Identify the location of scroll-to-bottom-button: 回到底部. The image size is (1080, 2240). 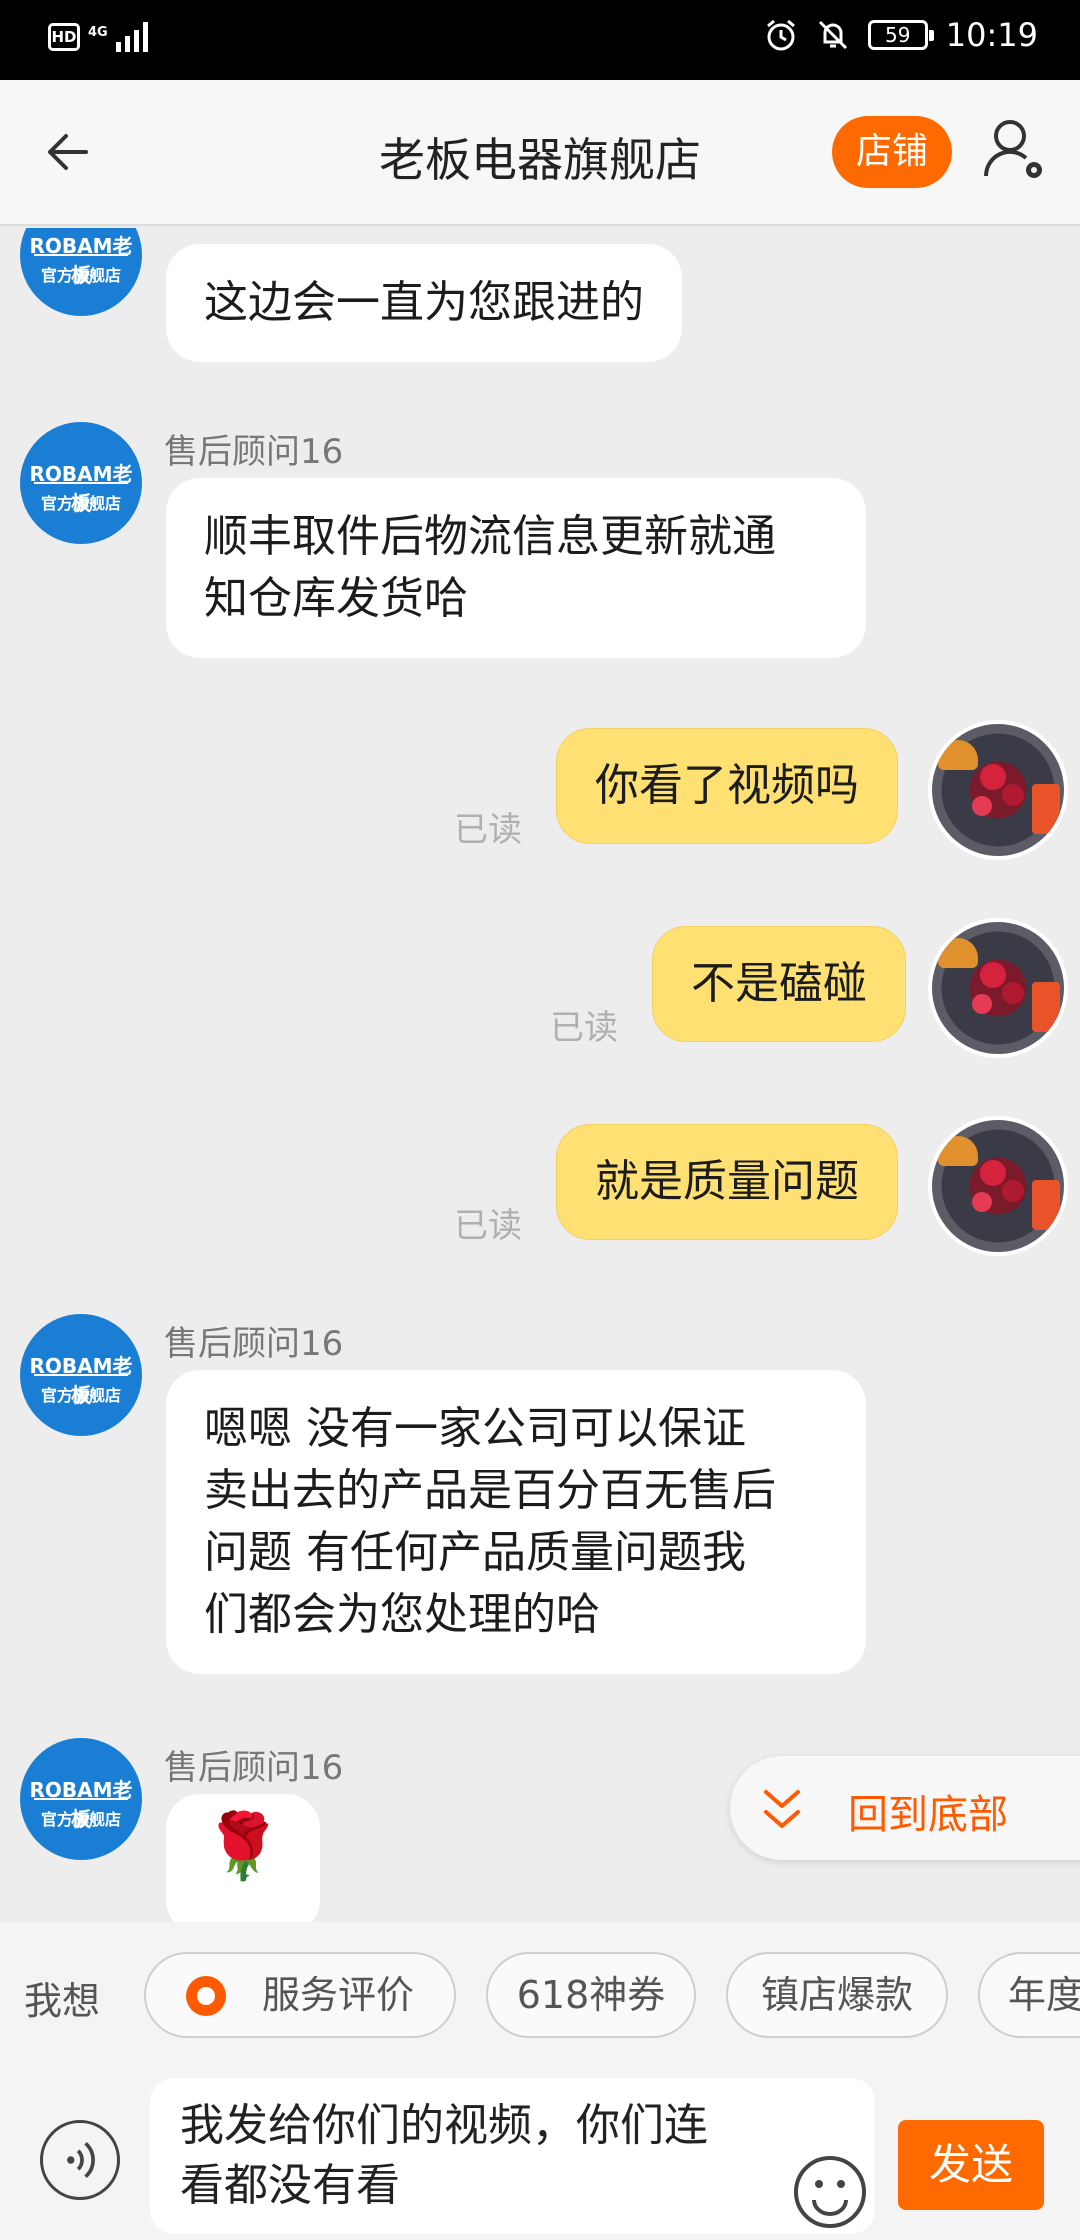
(905, 1808).